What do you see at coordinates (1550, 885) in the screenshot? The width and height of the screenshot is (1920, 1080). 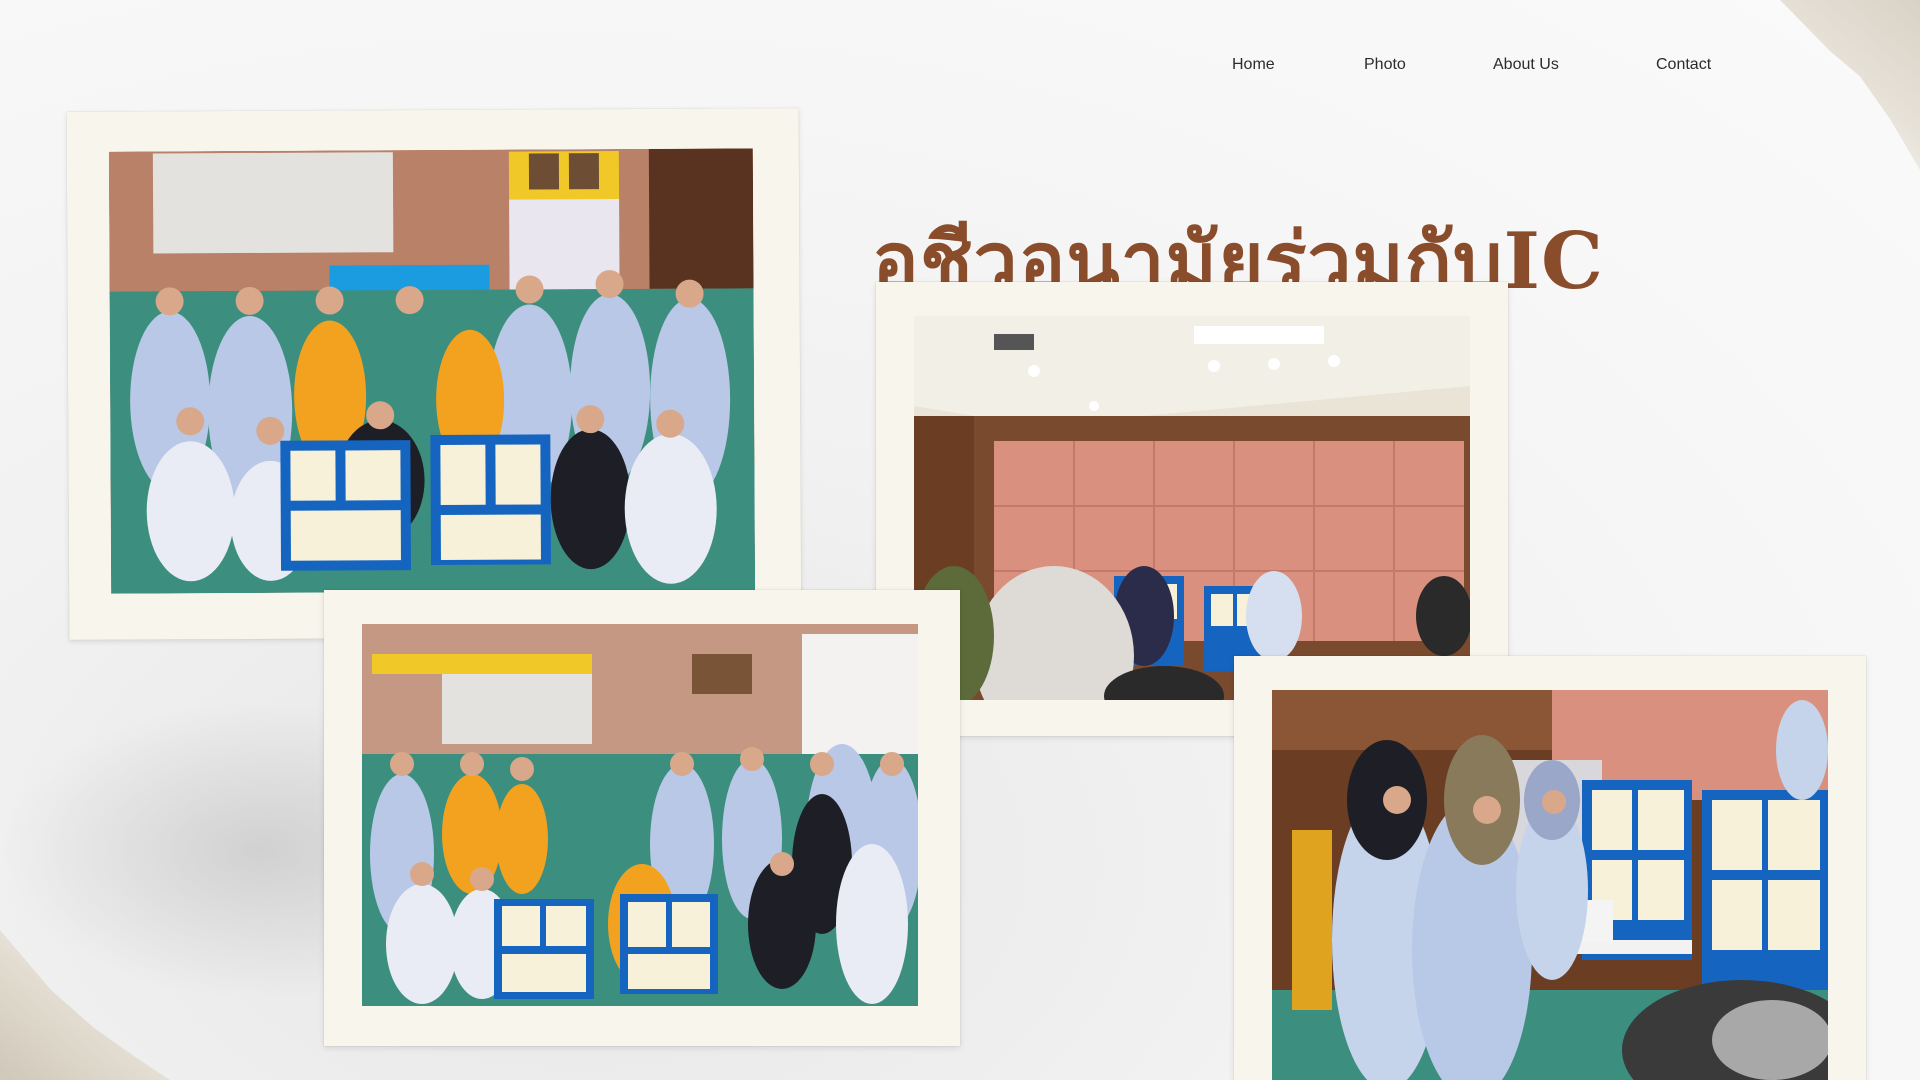 I see `demonstration-photo` at bounding box center [1550, 885].